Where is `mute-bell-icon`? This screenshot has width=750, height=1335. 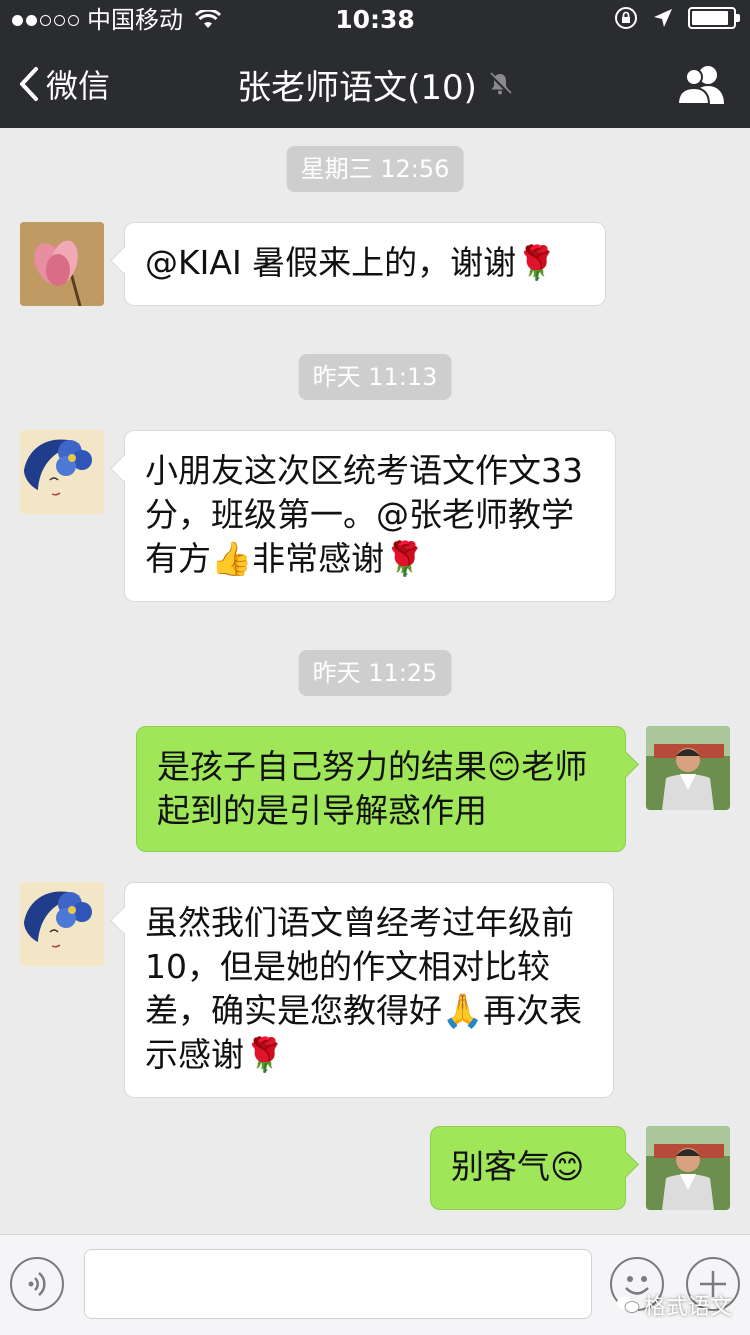 mute-bell-icon is located at coordinates (500, 84).